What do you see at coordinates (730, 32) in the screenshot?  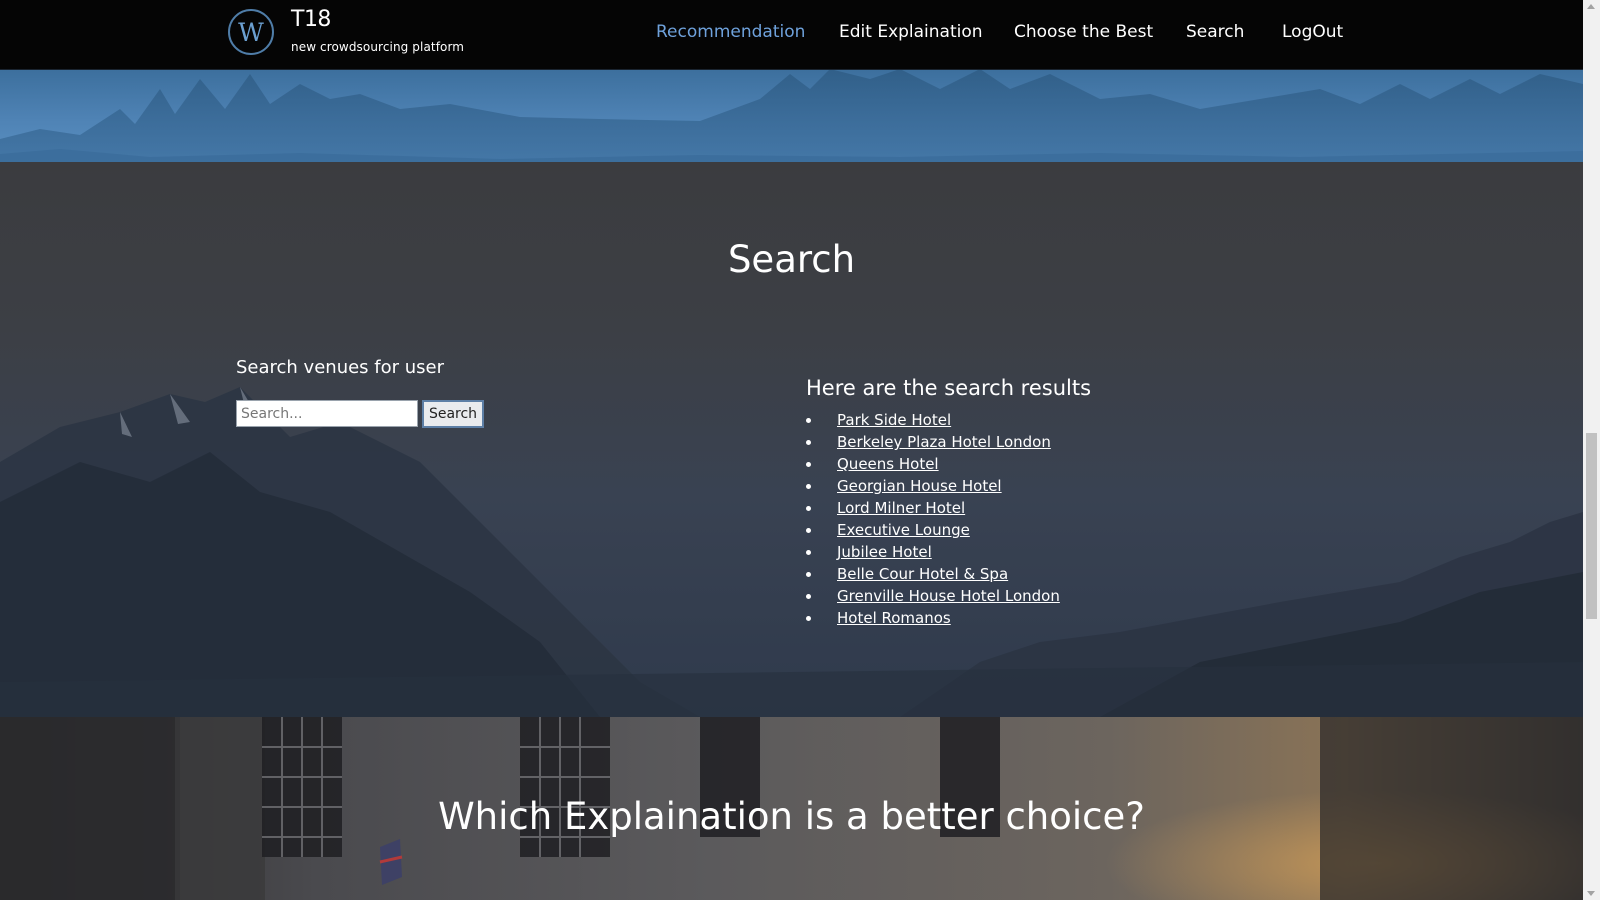 I see `nav-link-recommendation: Recommendation` at bounding box center [730, 32].